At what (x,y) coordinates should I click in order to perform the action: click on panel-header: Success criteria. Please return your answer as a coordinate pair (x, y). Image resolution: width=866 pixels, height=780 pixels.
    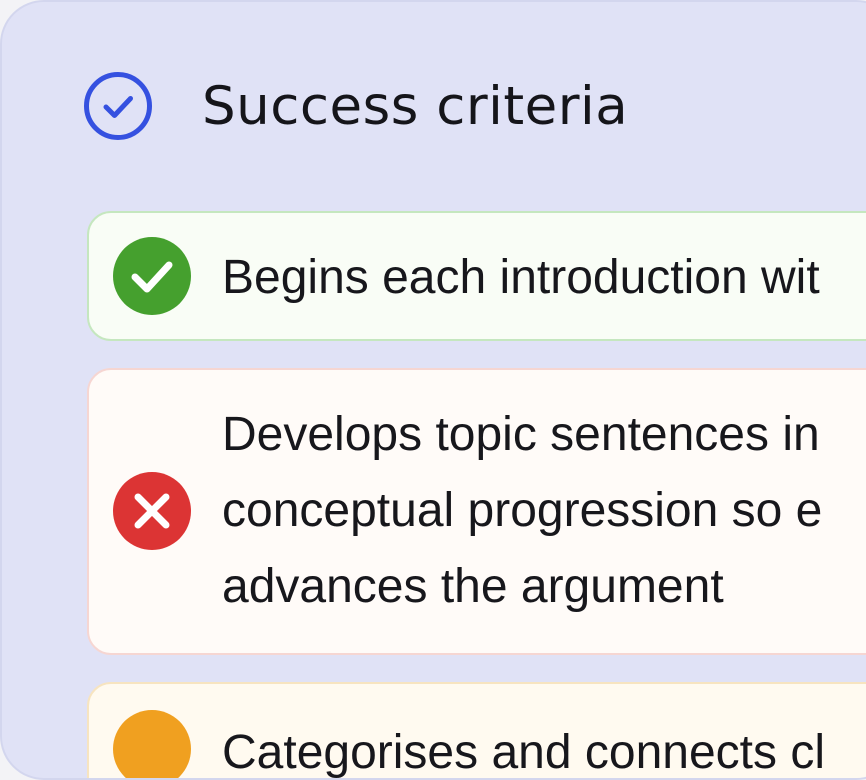
    Looking at the image, I should click on (355, 106).